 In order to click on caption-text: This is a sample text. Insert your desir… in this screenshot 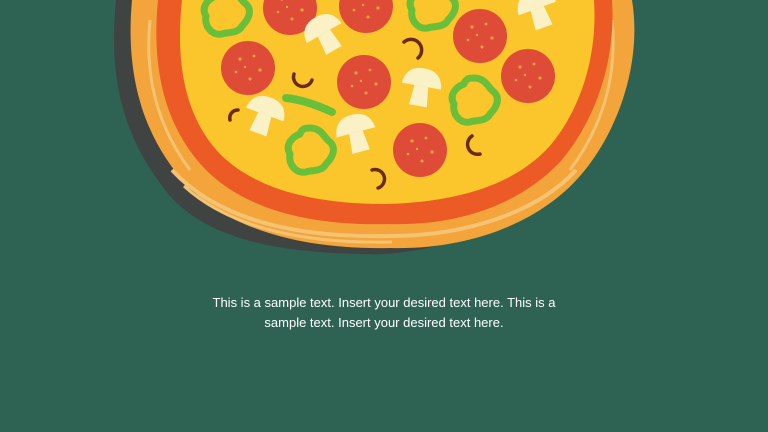, I will do `click(384, 312)`.